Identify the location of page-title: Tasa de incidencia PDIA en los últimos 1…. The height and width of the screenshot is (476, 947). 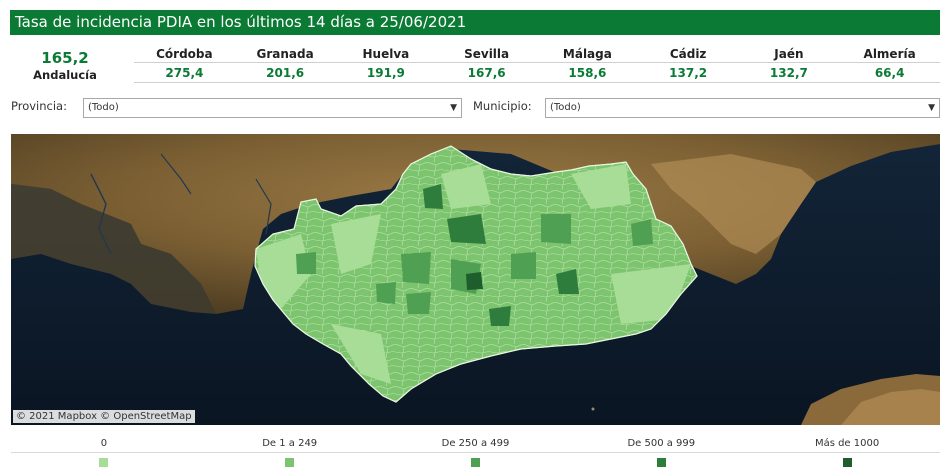
(475, 22).